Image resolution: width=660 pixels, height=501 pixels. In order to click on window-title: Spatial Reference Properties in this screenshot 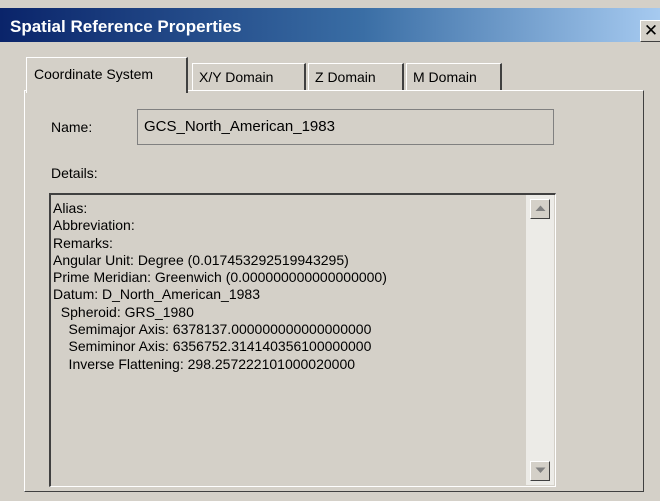, I will do `click(126, 26)`.